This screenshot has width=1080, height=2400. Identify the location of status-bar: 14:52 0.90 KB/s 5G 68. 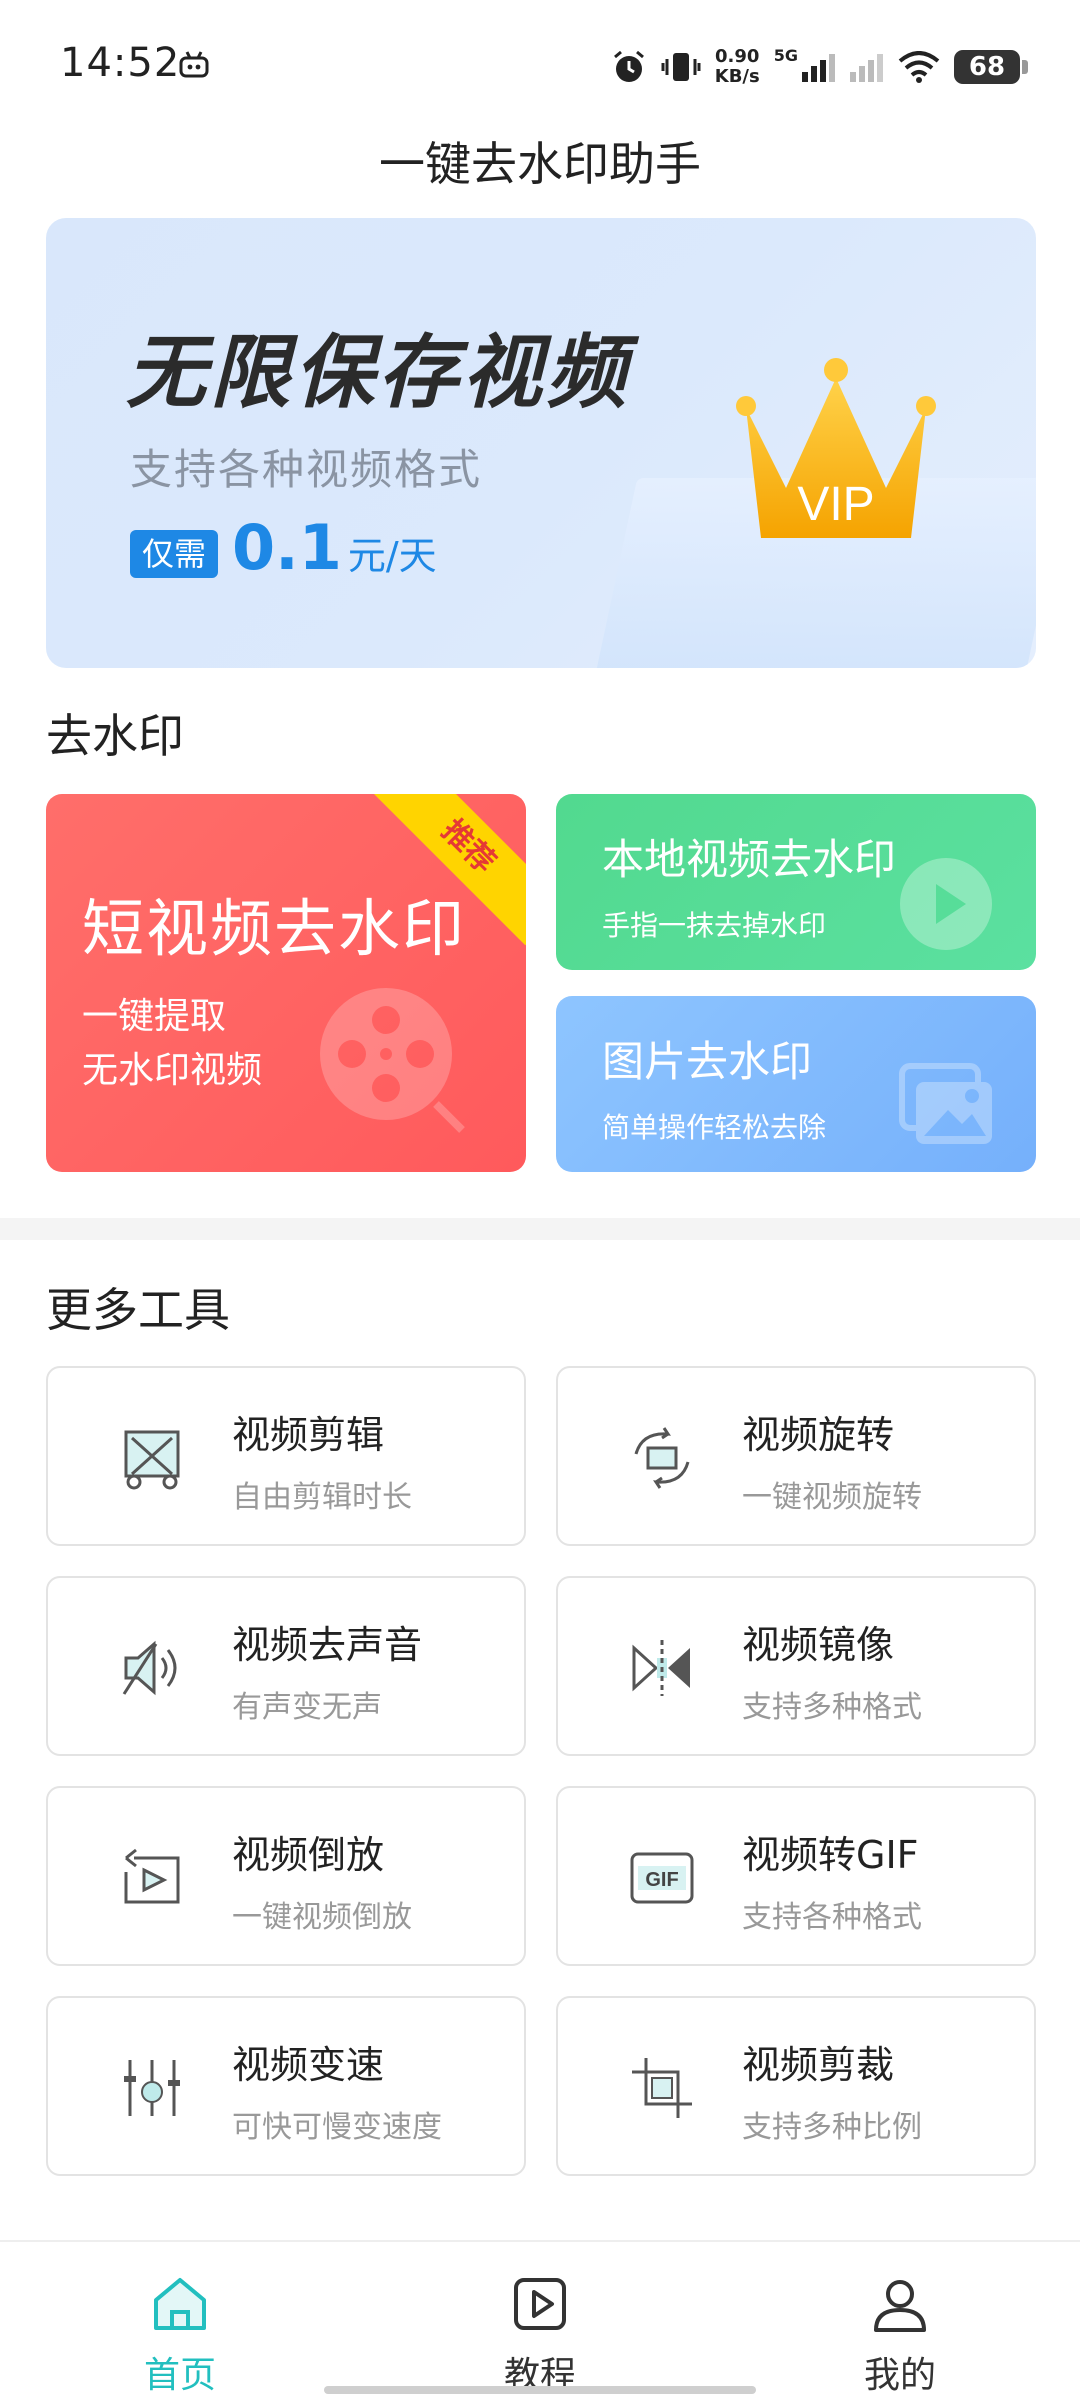
(540, 65).